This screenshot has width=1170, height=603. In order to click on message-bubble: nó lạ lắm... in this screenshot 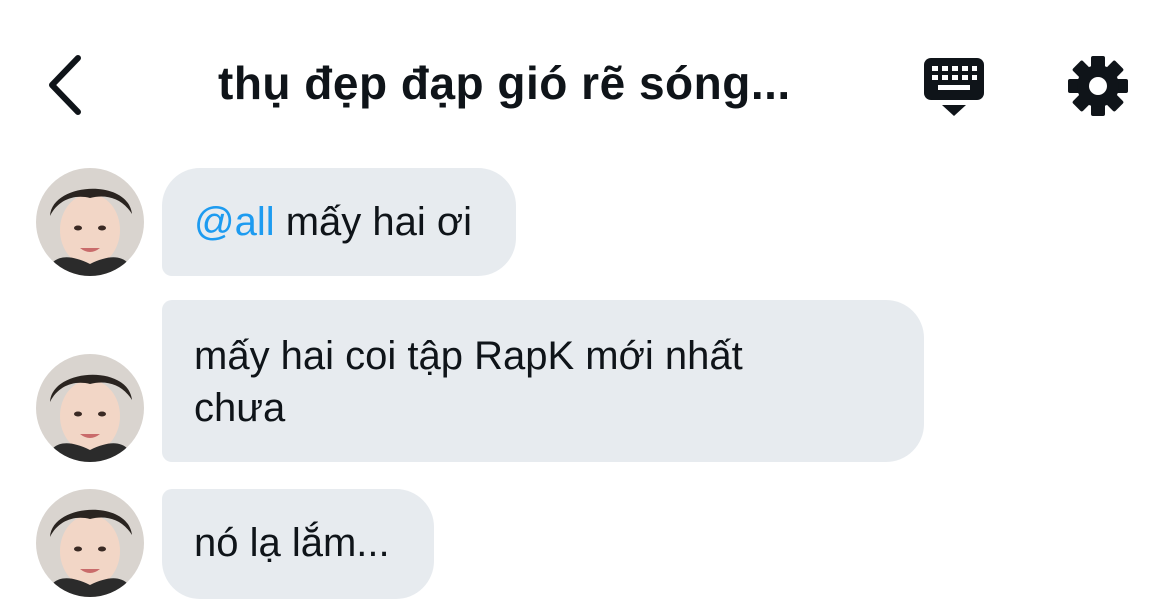, I will do `click(298, 544)`.